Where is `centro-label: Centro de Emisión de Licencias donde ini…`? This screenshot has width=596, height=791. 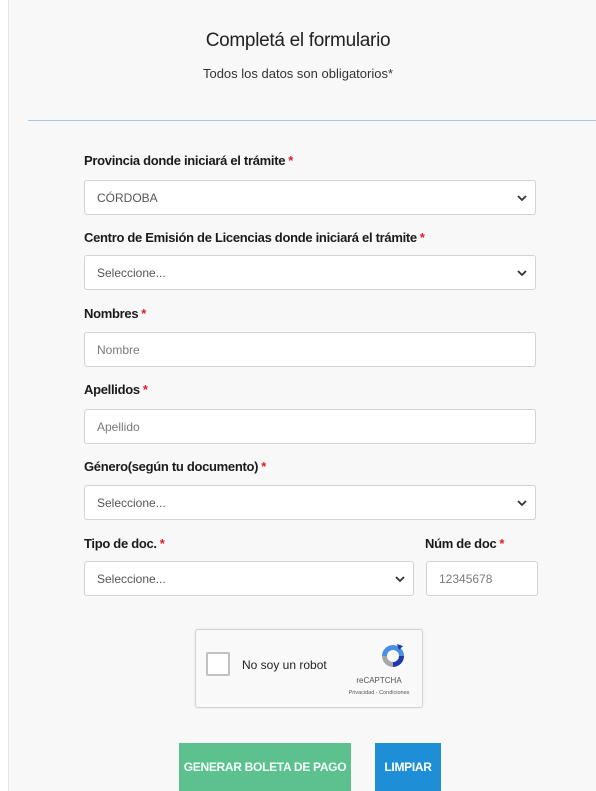 centro-label: Centro de Emisión de Licencias donde ini… is located at coordinates (254, 237).